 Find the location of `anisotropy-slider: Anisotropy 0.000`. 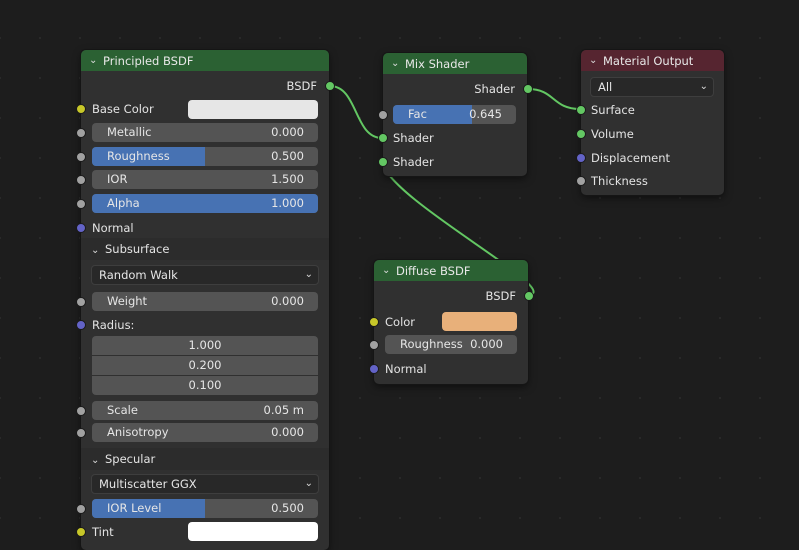

anisotropy-slider: Anisotropy 0.000 is located at coordinates (205, 432).